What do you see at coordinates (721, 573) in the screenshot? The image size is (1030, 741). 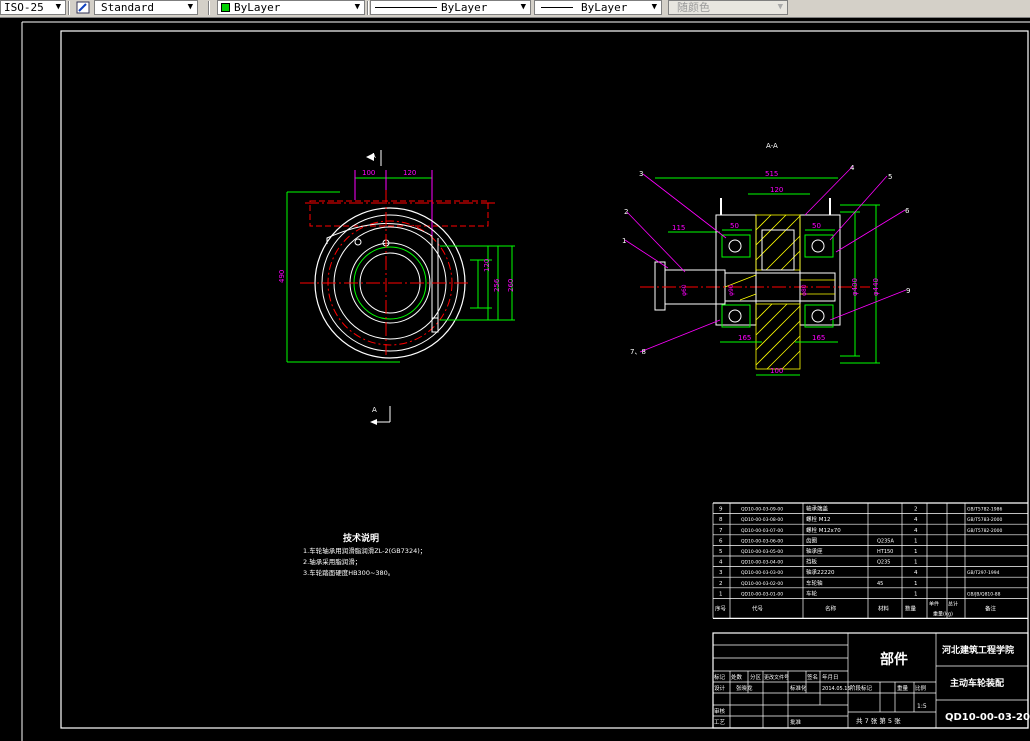 I see `parts-row-no: 3` at bounding box center [721, 573].